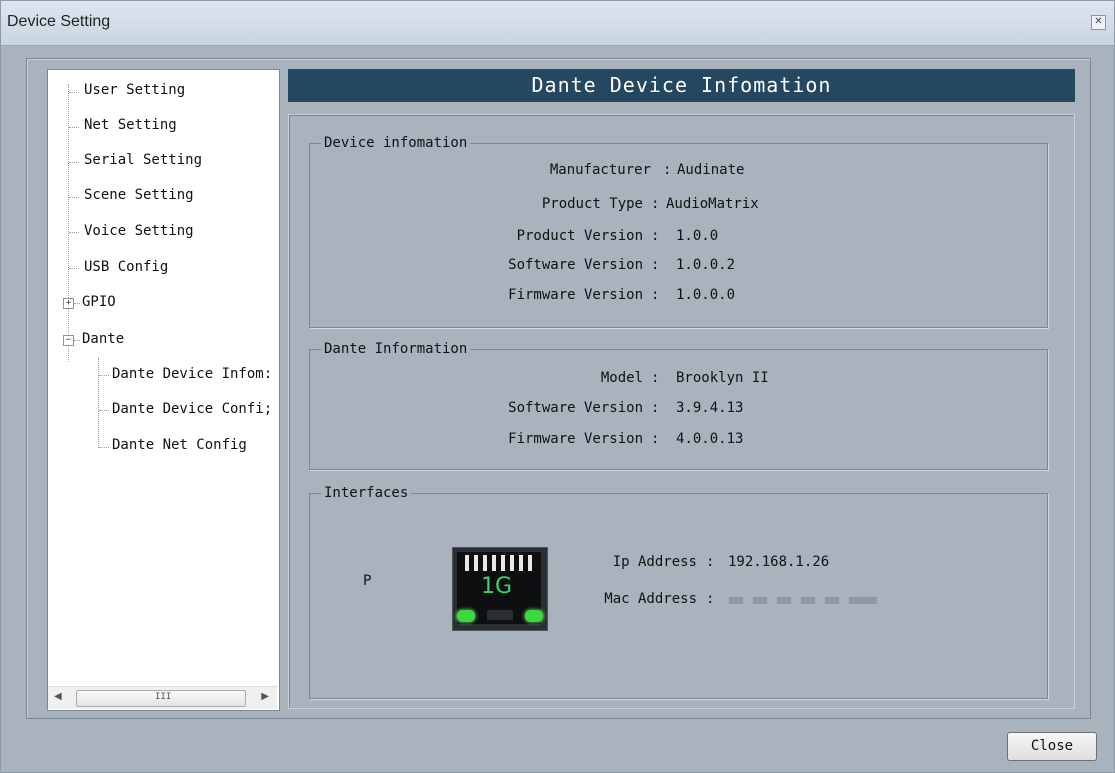 The image size is (1115, 773). Describe the element at coordinates (366, 493) in the screenshot. I see `group-legend: Interfaces` at that location.